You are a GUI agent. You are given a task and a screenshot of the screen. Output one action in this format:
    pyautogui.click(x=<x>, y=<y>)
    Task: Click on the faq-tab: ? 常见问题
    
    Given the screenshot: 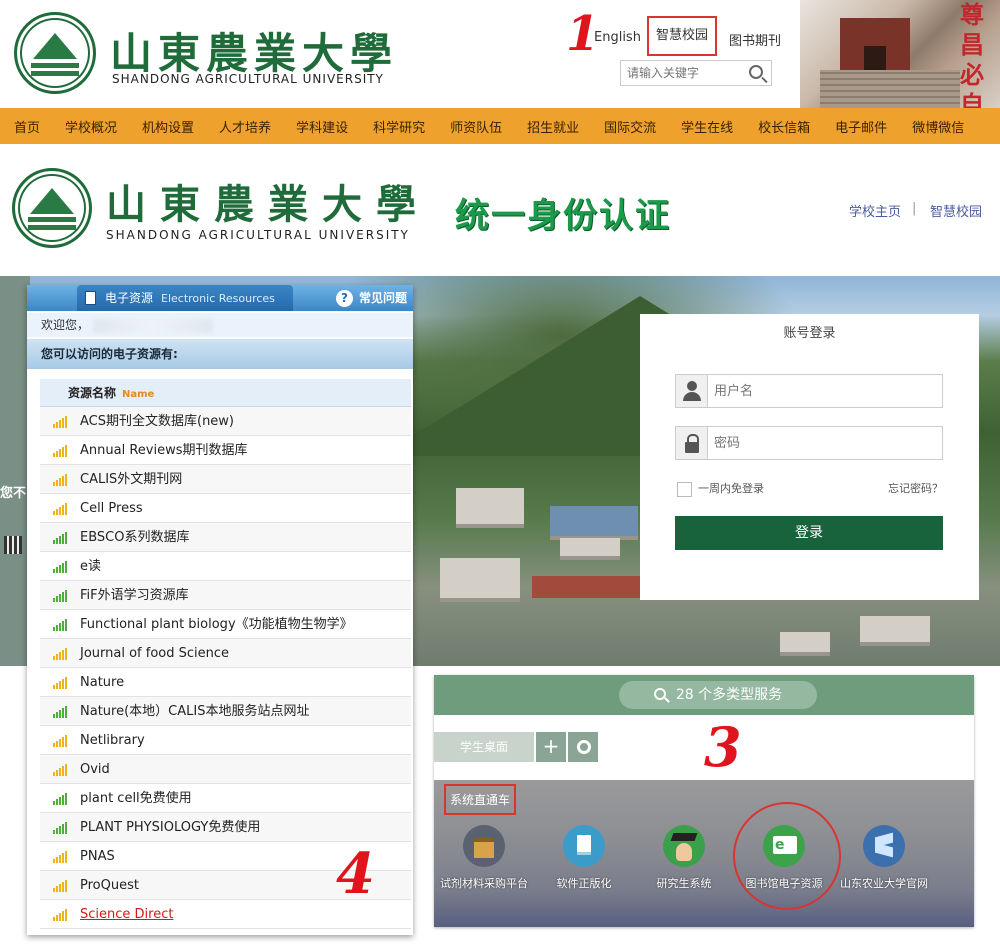 What is the action you would take?
    pyautogui.click(x=371, y=298)
    